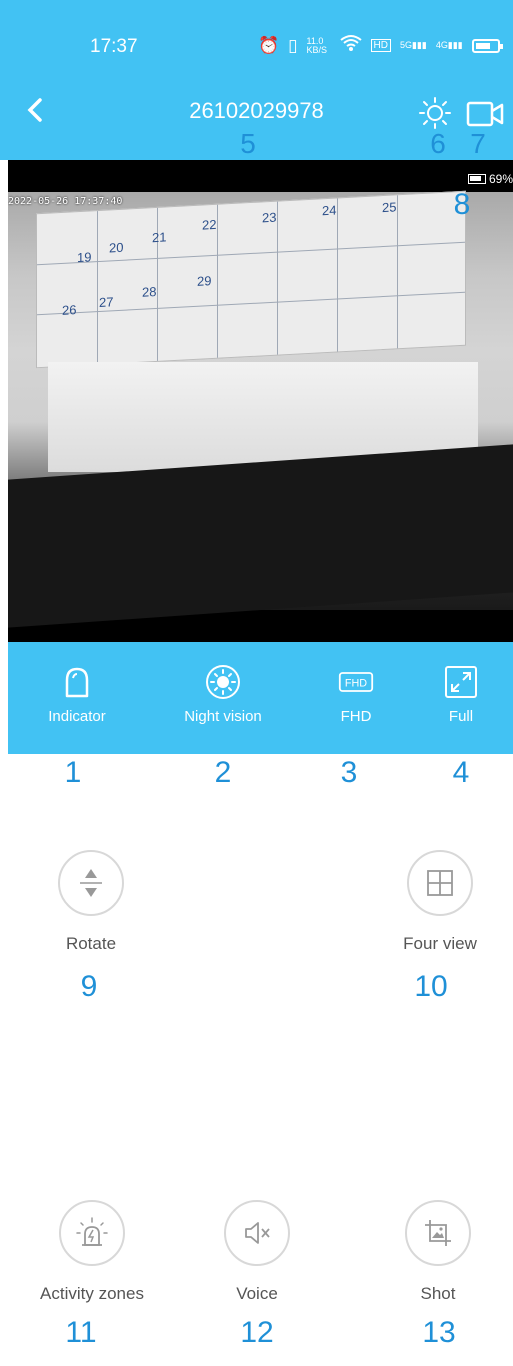 This screenshot has width=513, height=1366. I want to click on rotate-control: Rotate, so click(91, 902).